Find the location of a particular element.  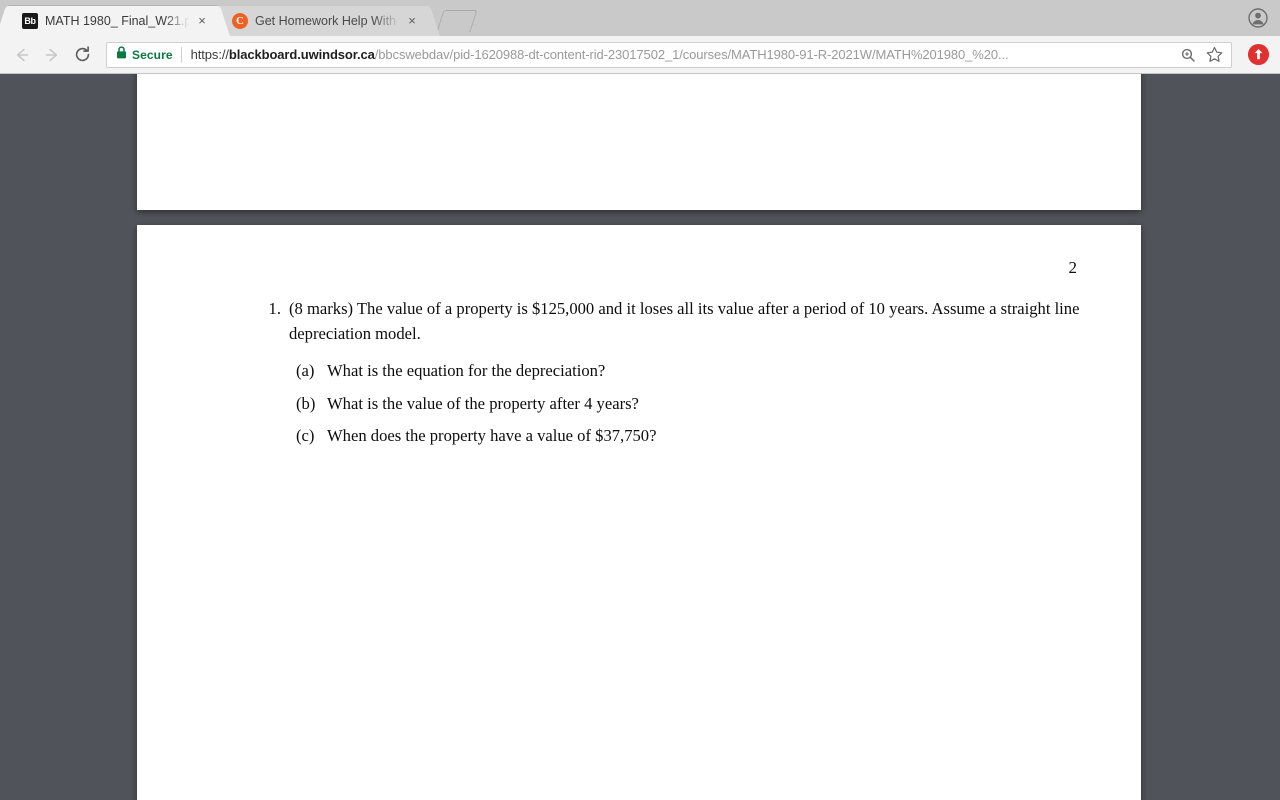

star-icon is located at coordinates (1214, 55).